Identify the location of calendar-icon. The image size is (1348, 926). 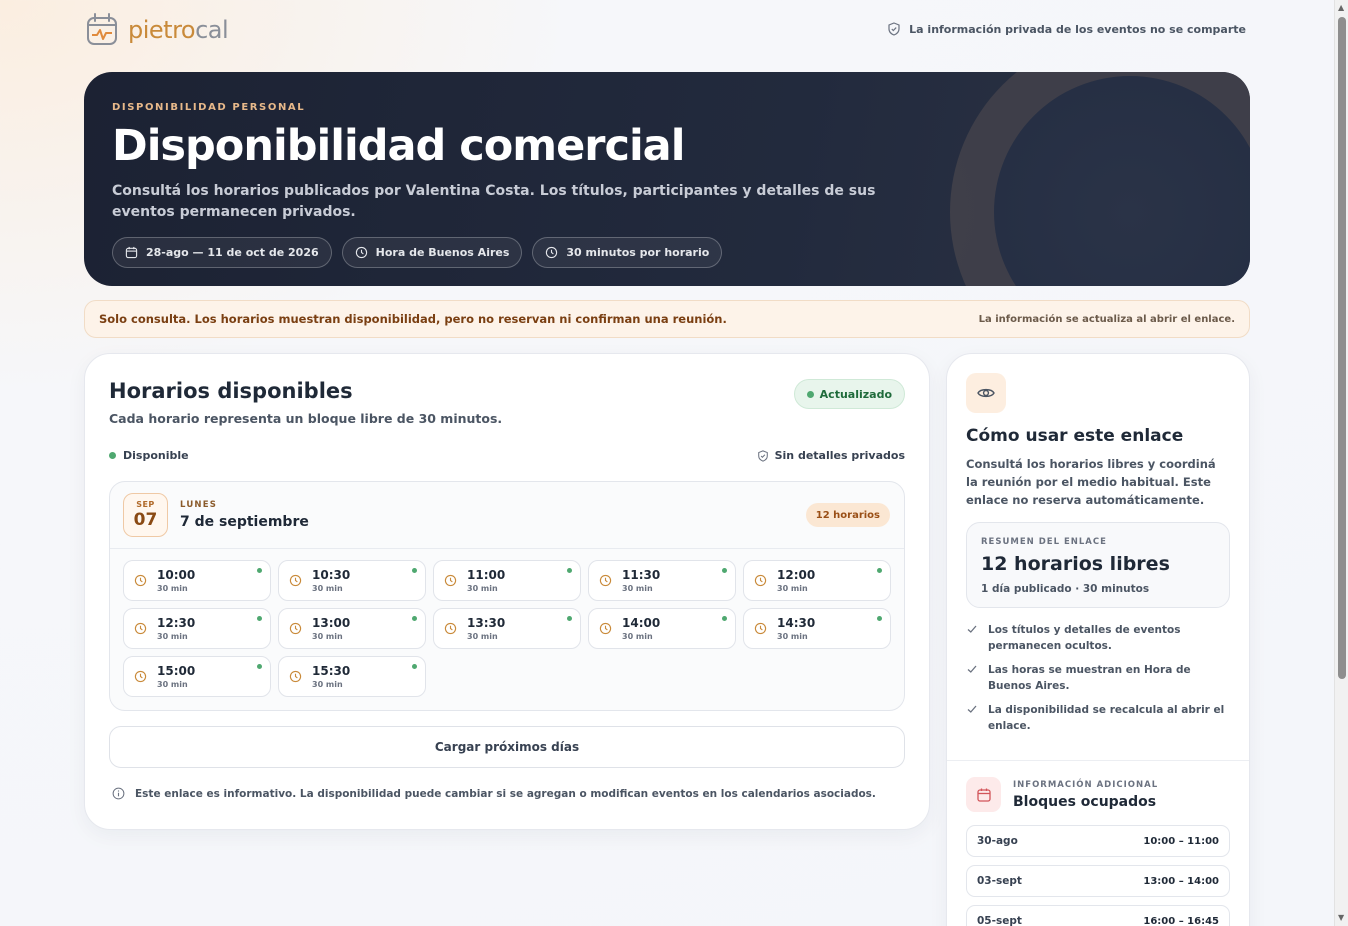
(983, 795).